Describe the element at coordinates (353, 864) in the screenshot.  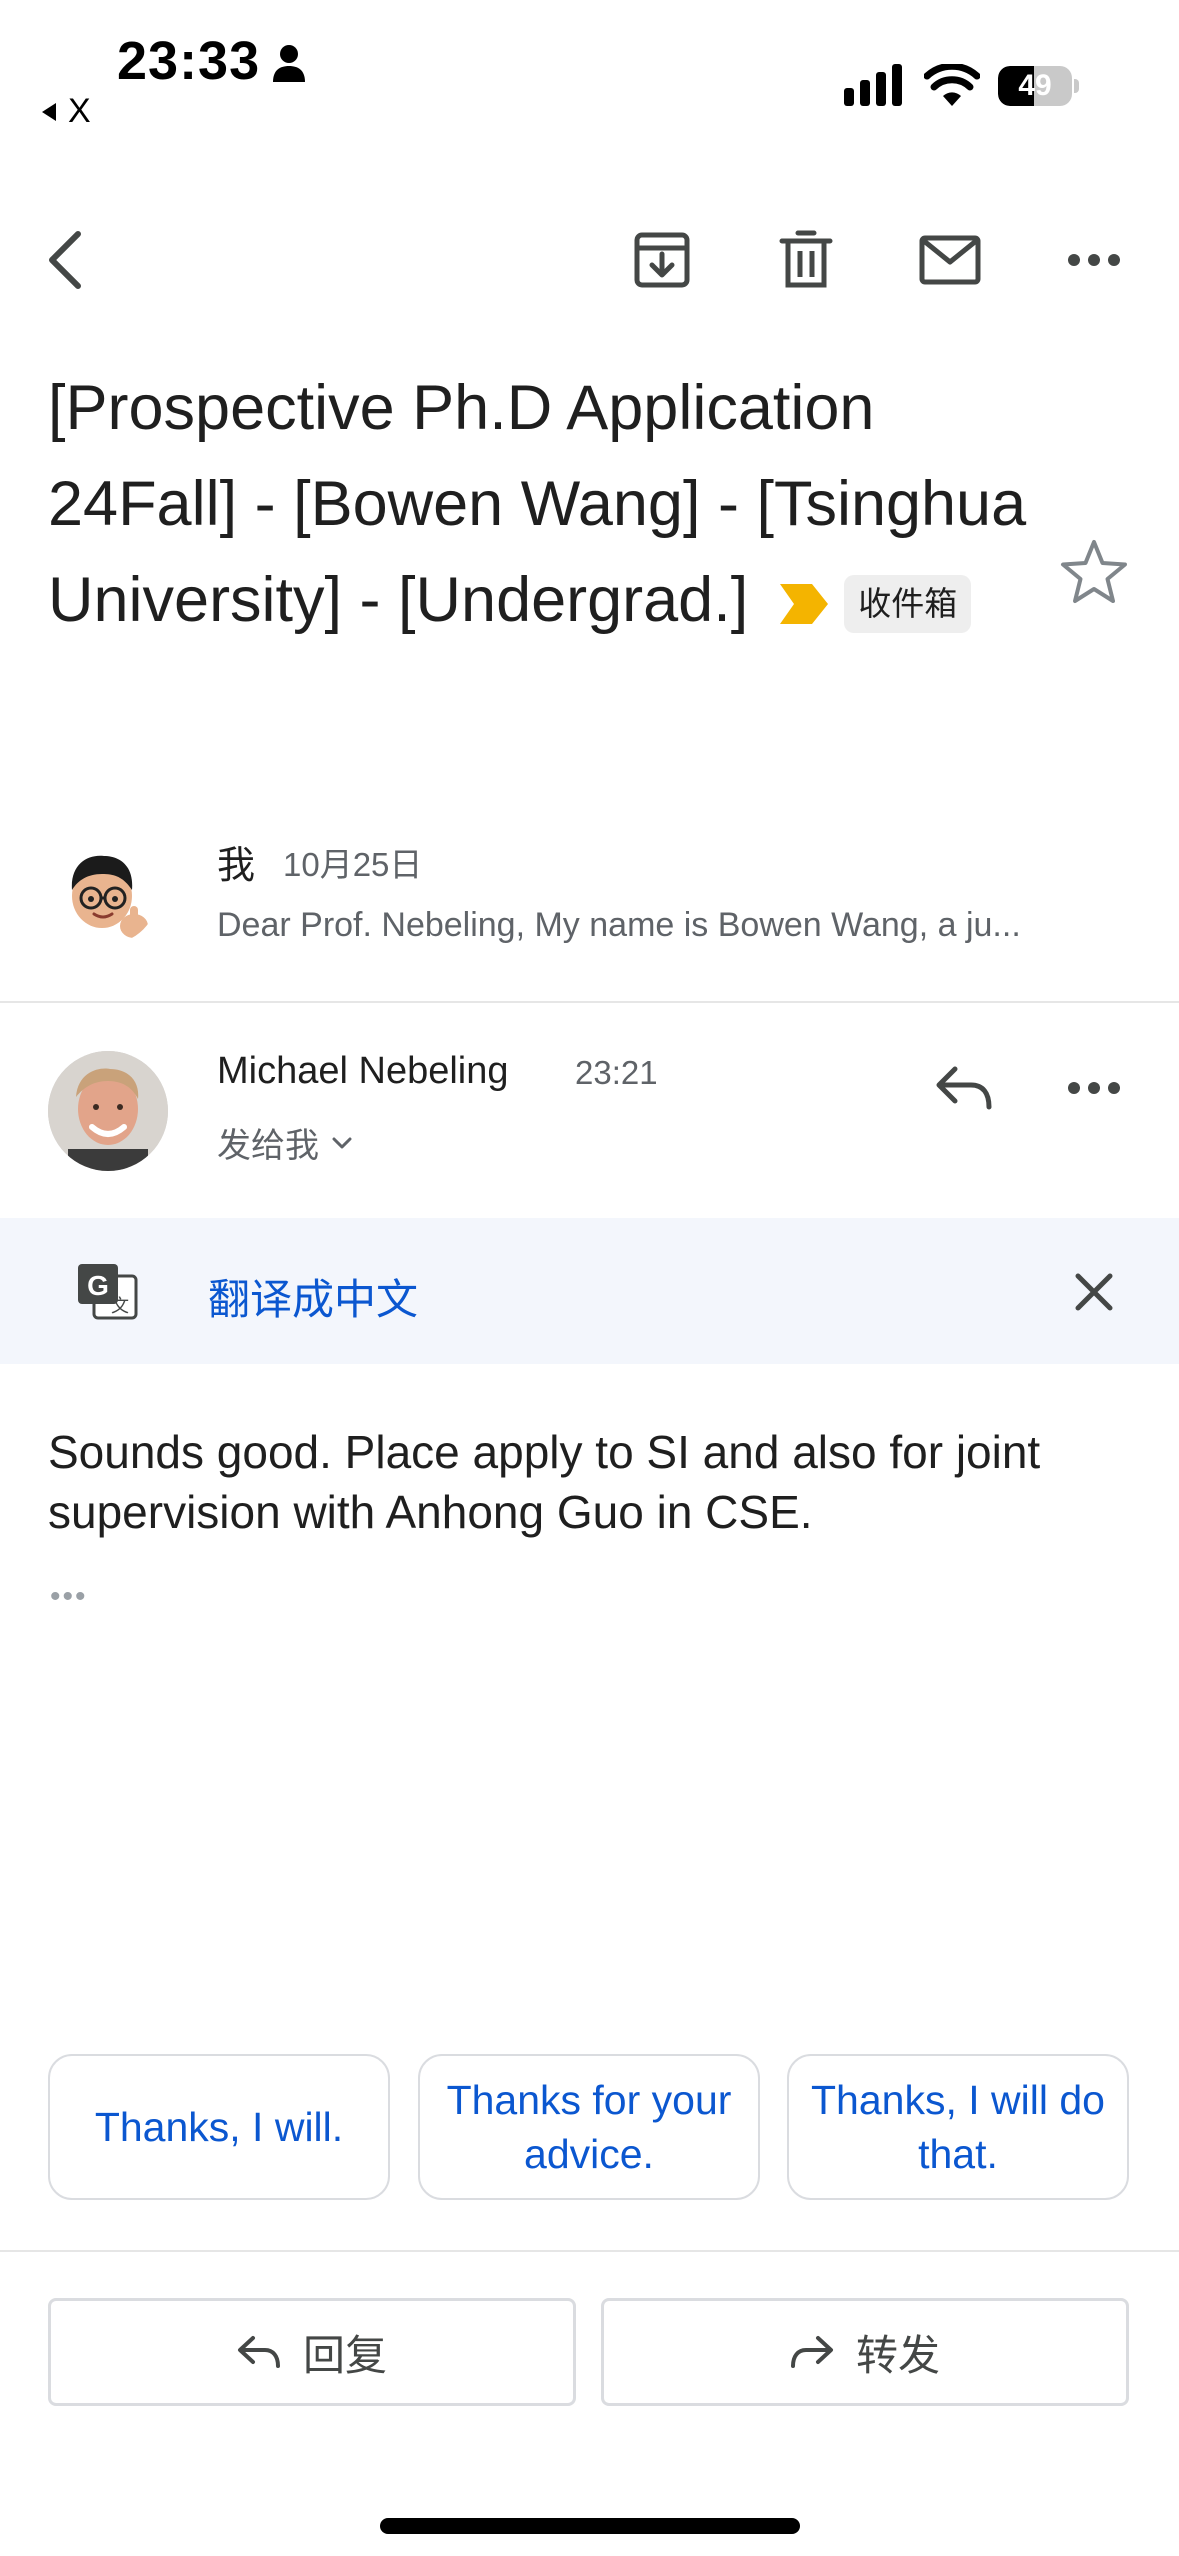
I see `message-date: 10月25日` at that location.